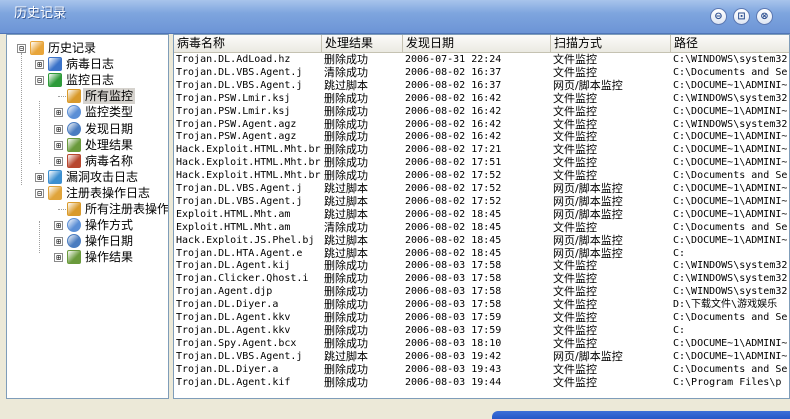 The height and width of the screenshot is (419, 790). I want to click on minimize-button: ⊖, so click(718, 16).